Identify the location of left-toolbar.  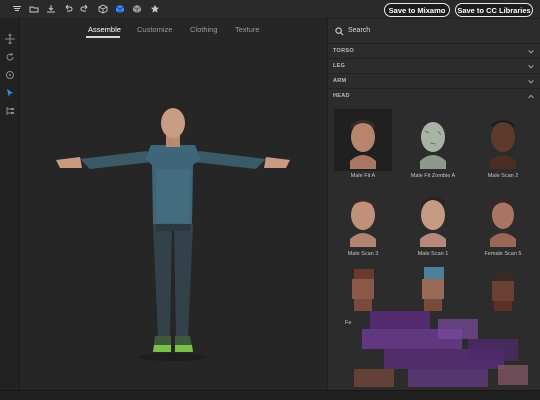
(10, 204).